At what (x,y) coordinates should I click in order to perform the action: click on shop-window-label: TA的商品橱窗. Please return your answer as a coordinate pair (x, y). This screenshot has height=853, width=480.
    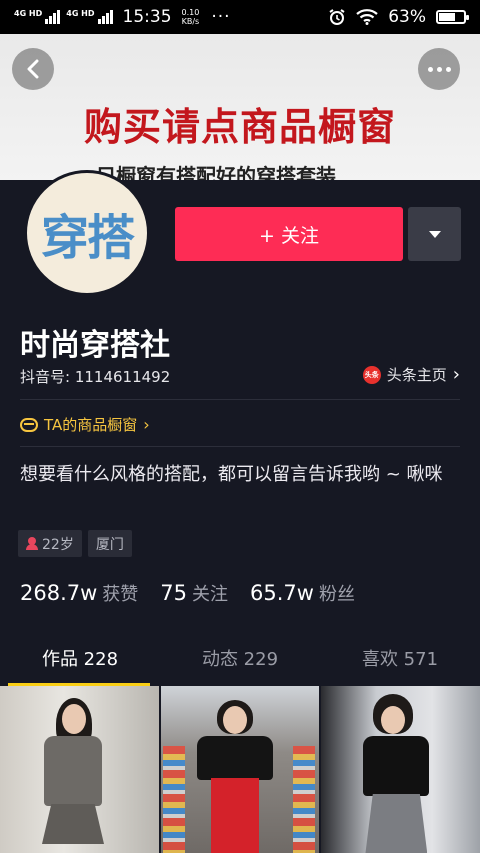
    Looking at the image, I should click on (91, 425).